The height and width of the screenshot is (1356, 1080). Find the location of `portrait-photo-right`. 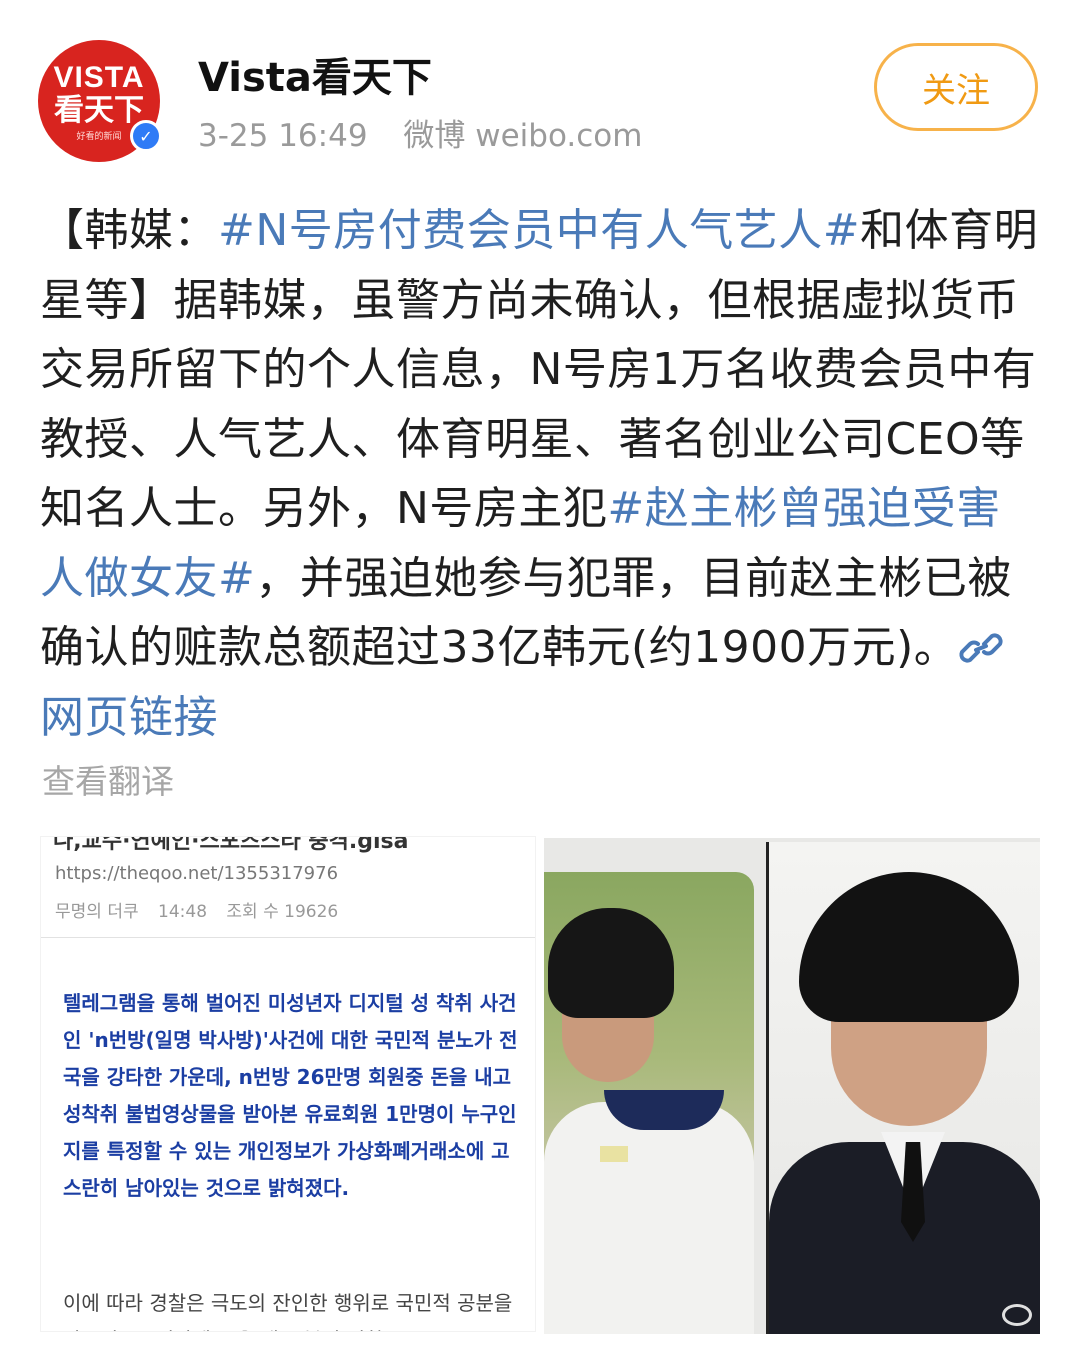

portrait-photo-right is located at coordinates (903, 1088).